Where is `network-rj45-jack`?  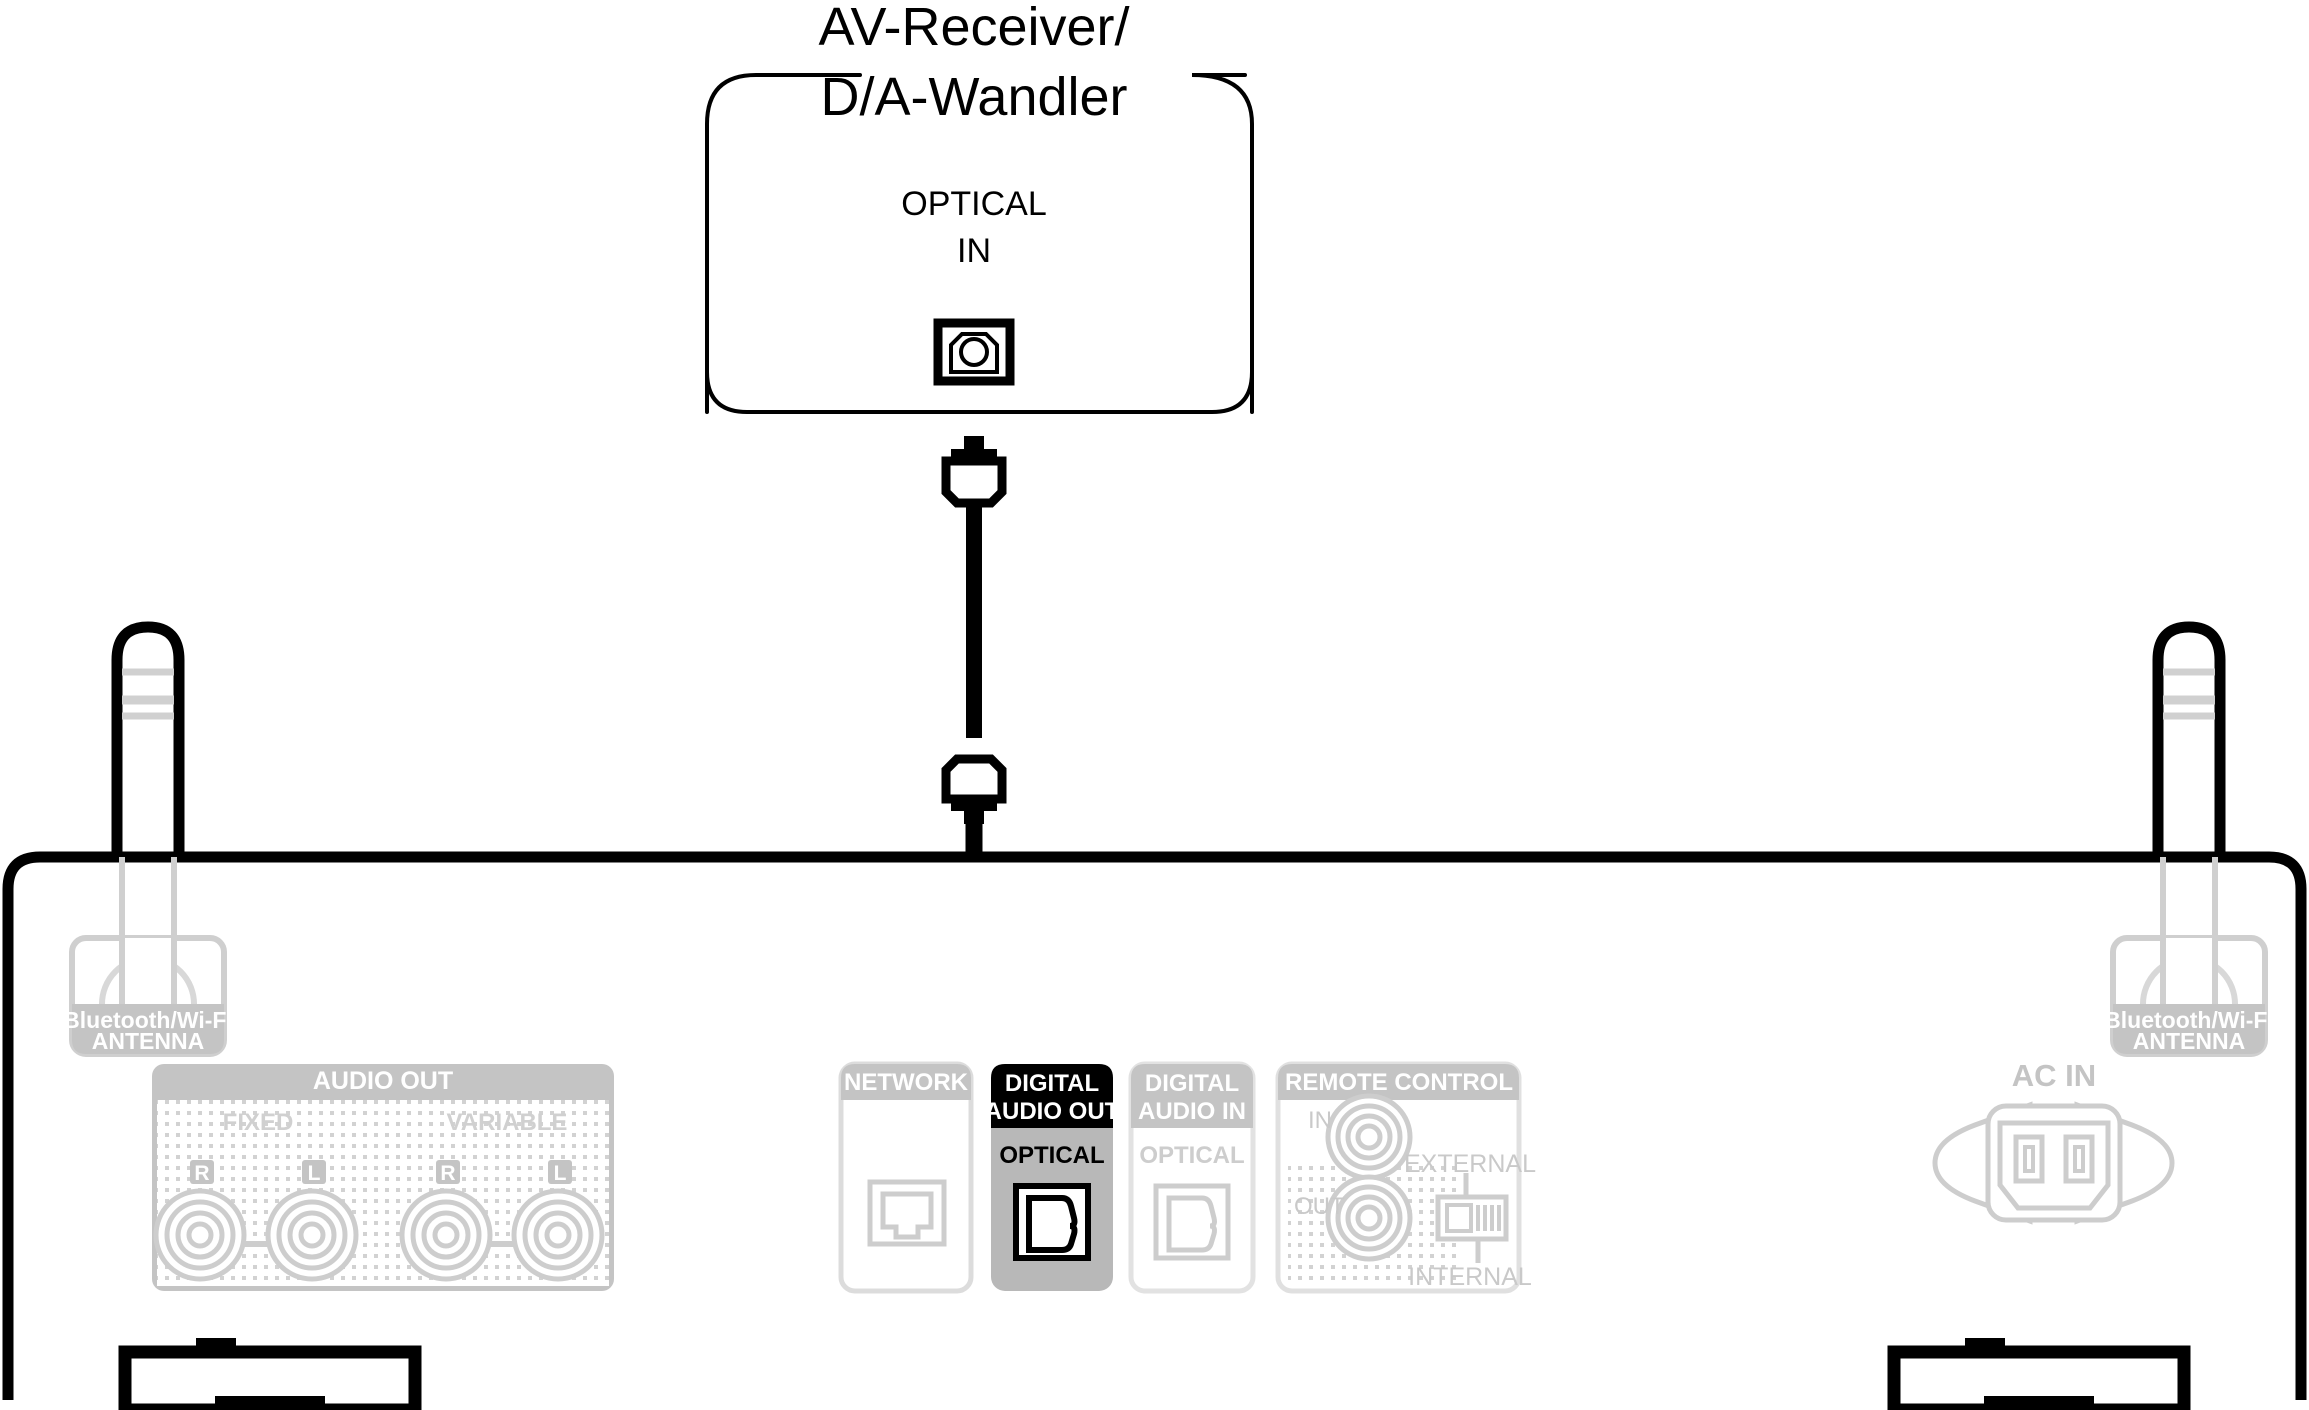 network-rj45-jack is located at coordinates (907, 1213).